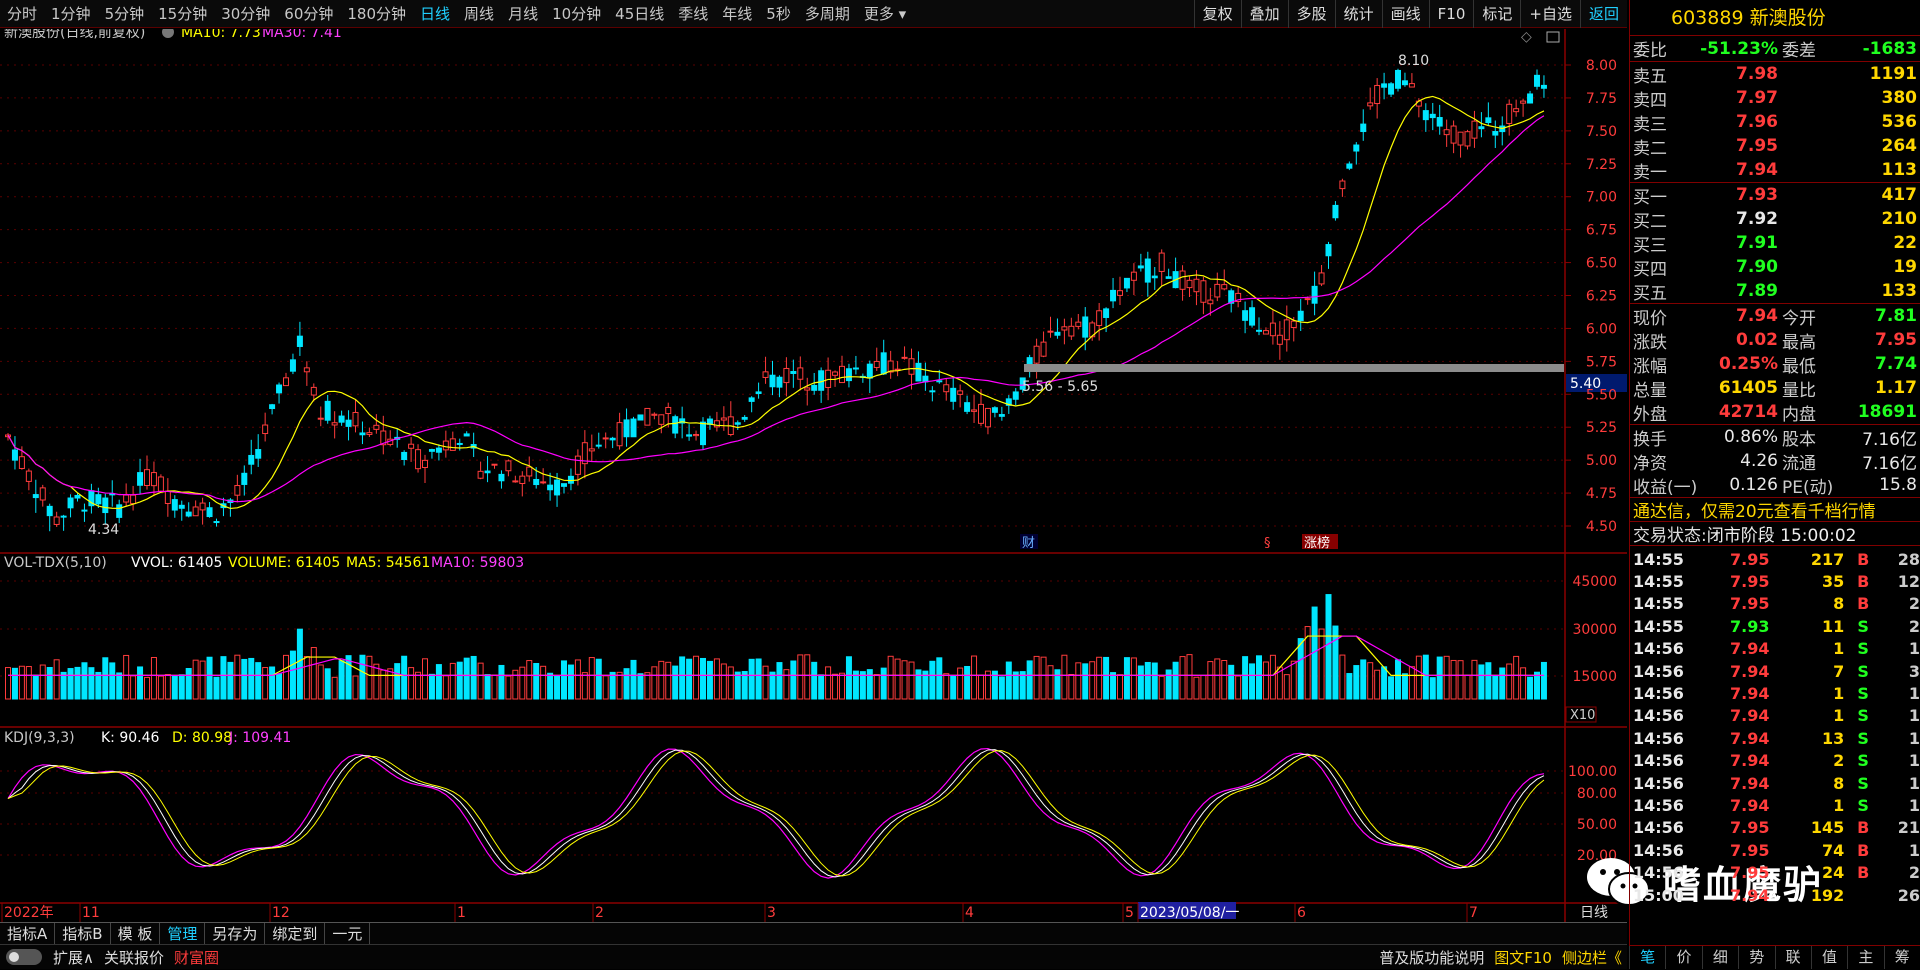 This screenshot has height=970, width=1920. I want to click on settings-circle-icon, so click(168, 33).